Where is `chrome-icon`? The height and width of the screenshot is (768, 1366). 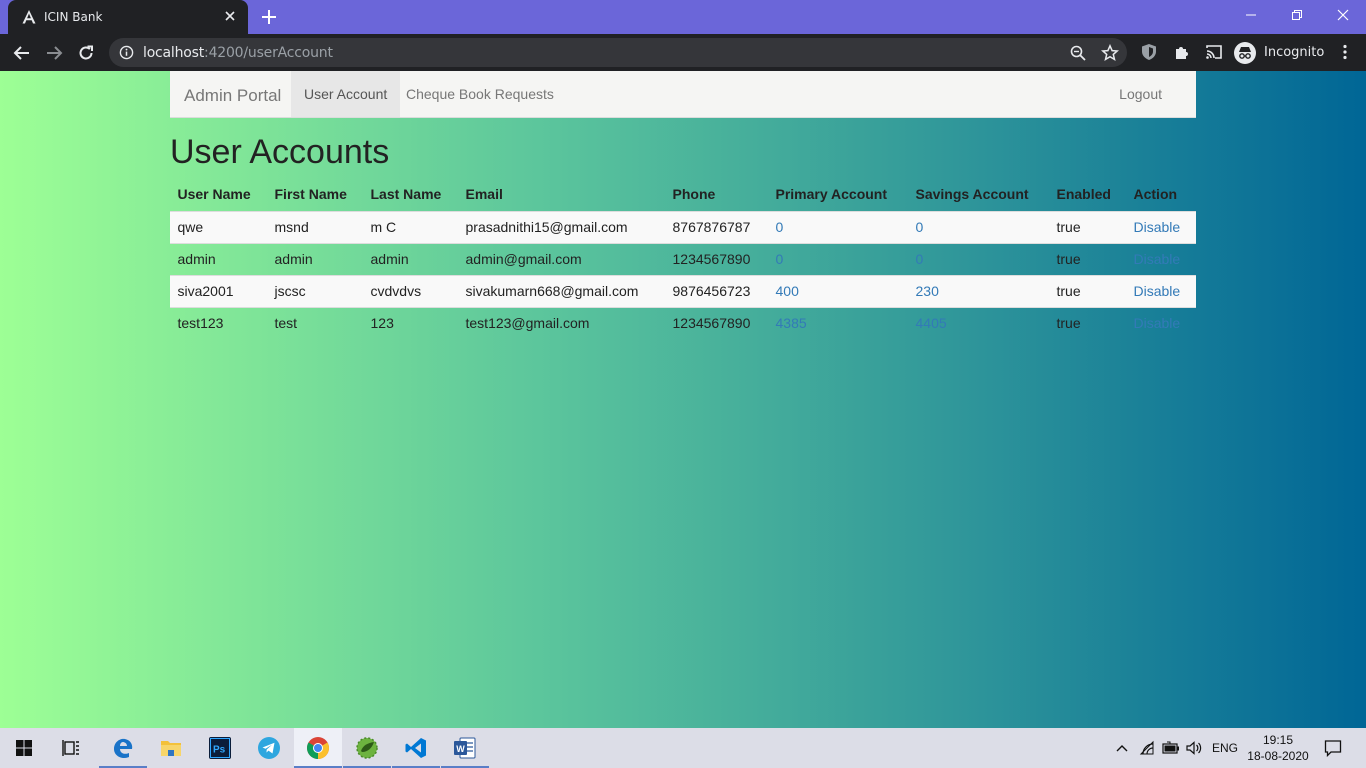 chrome-icon is located at coordinates (318, 748).